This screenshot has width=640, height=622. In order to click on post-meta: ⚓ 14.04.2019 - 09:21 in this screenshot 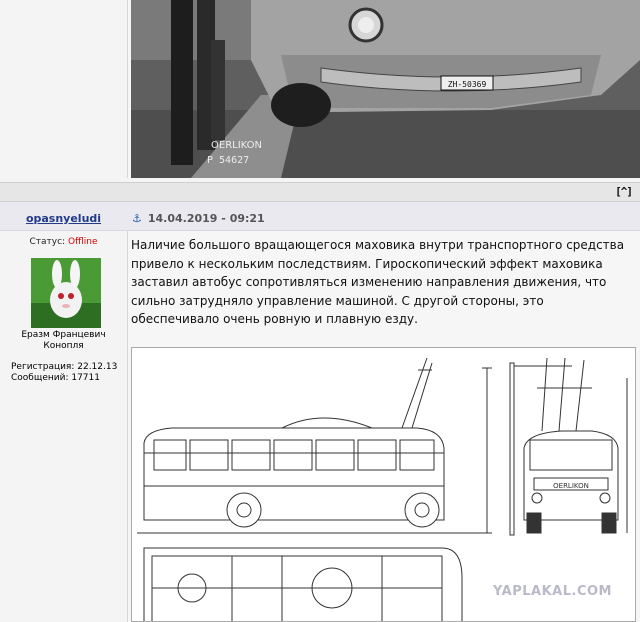, I will do `click(198, 218)`.